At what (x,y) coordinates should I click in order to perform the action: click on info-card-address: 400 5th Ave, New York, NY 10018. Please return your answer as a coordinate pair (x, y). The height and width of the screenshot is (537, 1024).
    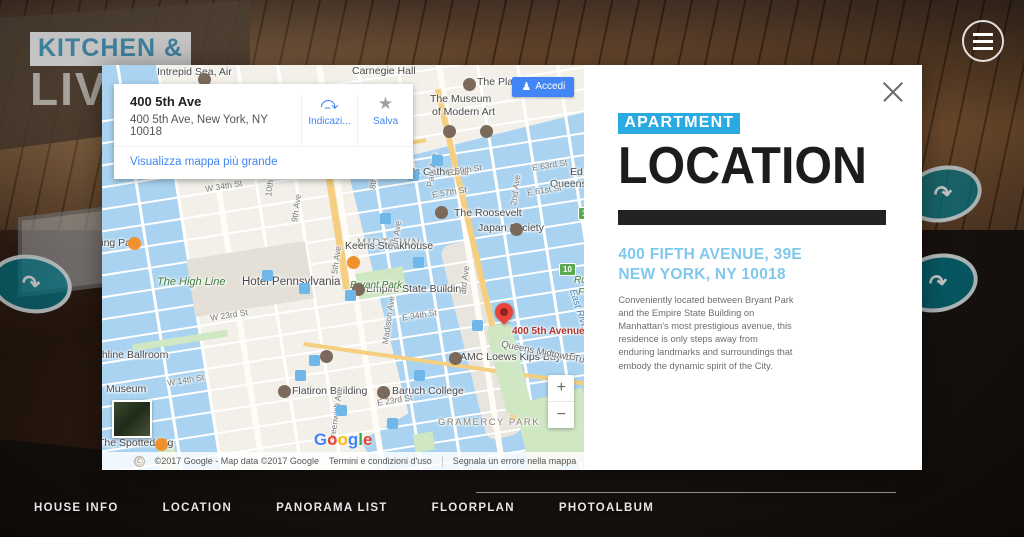
    Looking at the image, I should click on (199, 126).